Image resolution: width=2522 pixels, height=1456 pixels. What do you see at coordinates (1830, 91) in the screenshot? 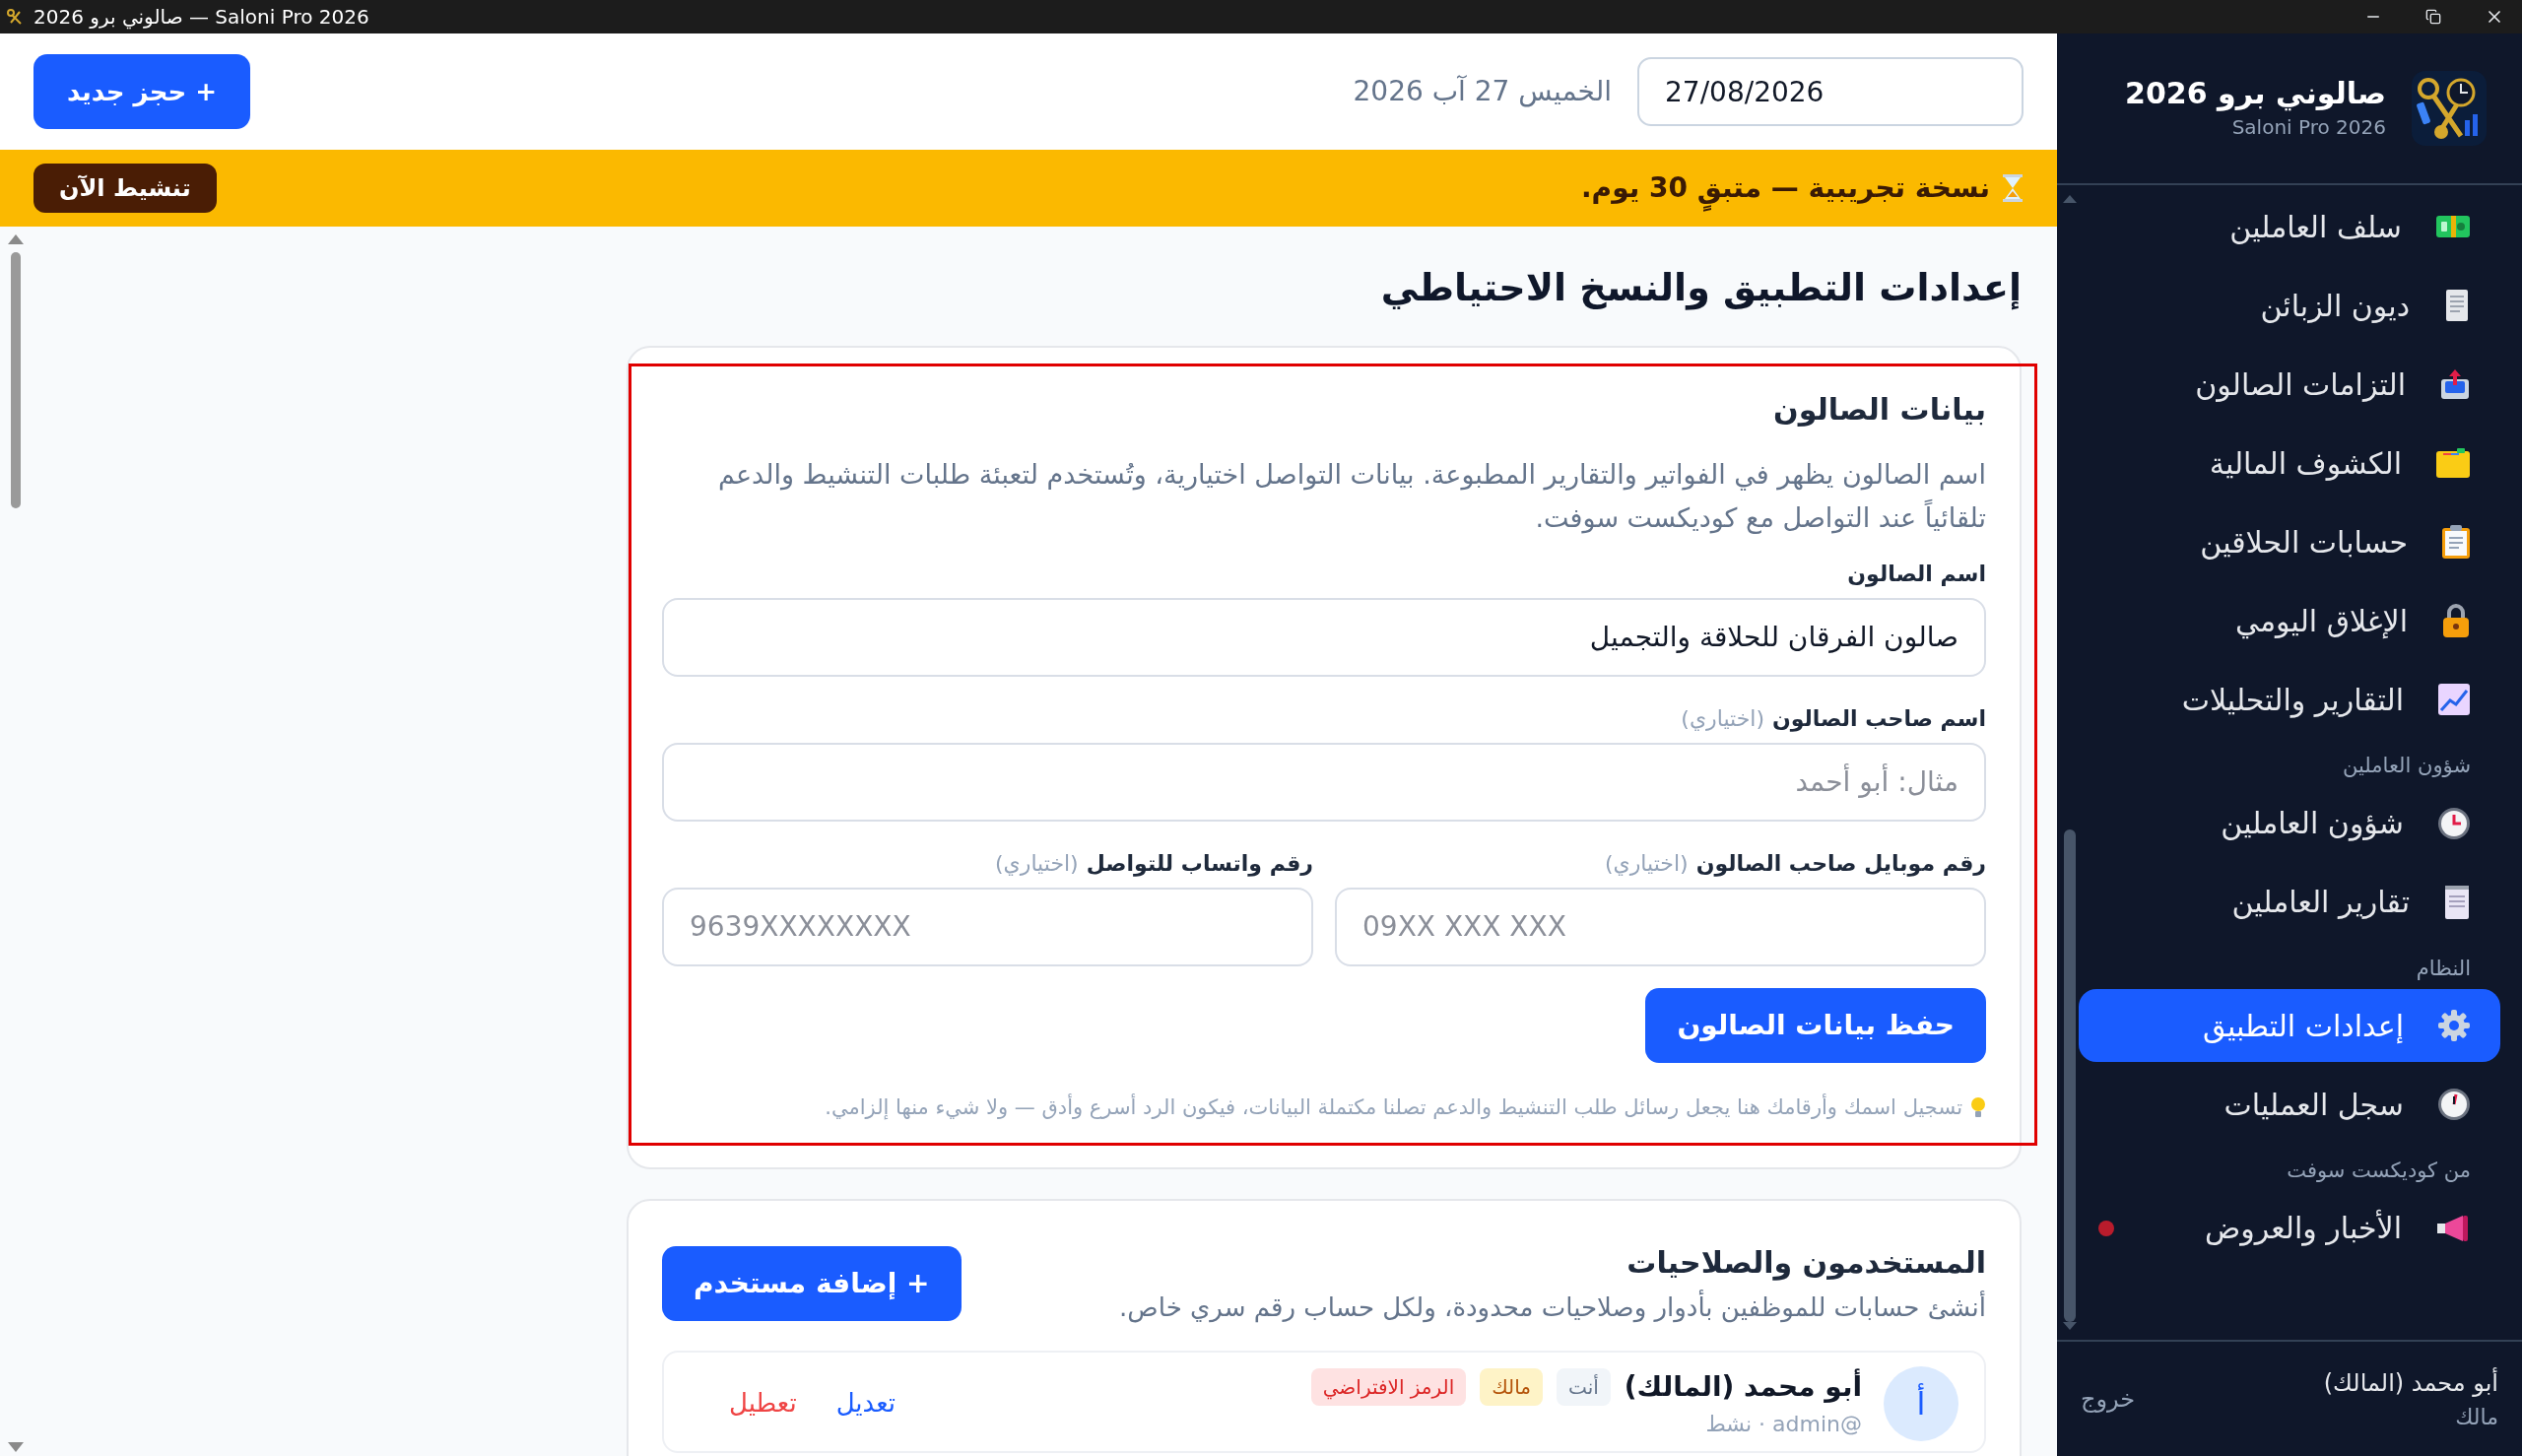
I see `date-field: 27/08/2026` at bounding box center [1830, 91].